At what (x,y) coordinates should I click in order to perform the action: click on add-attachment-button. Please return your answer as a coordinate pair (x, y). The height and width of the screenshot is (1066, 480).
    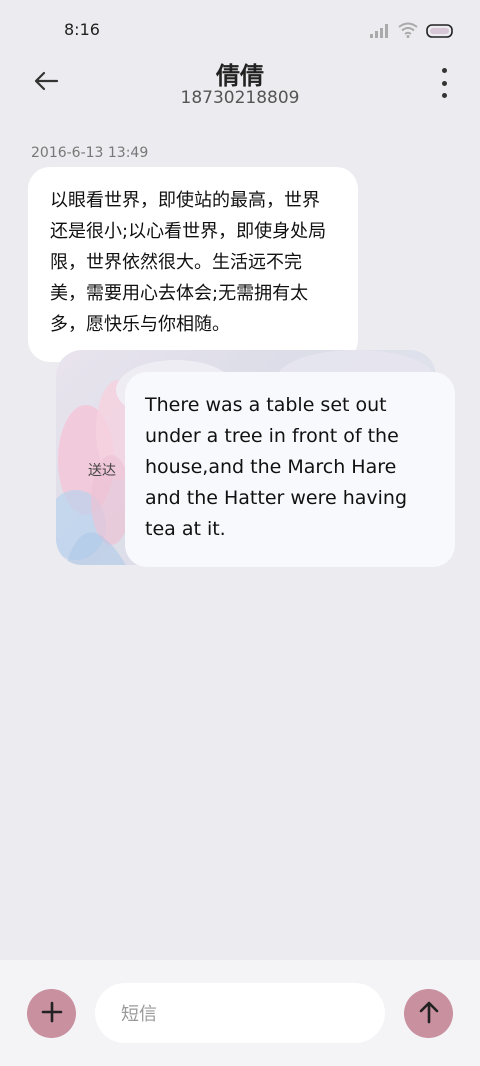
    Looking at the image, I should click on (51, 1013).